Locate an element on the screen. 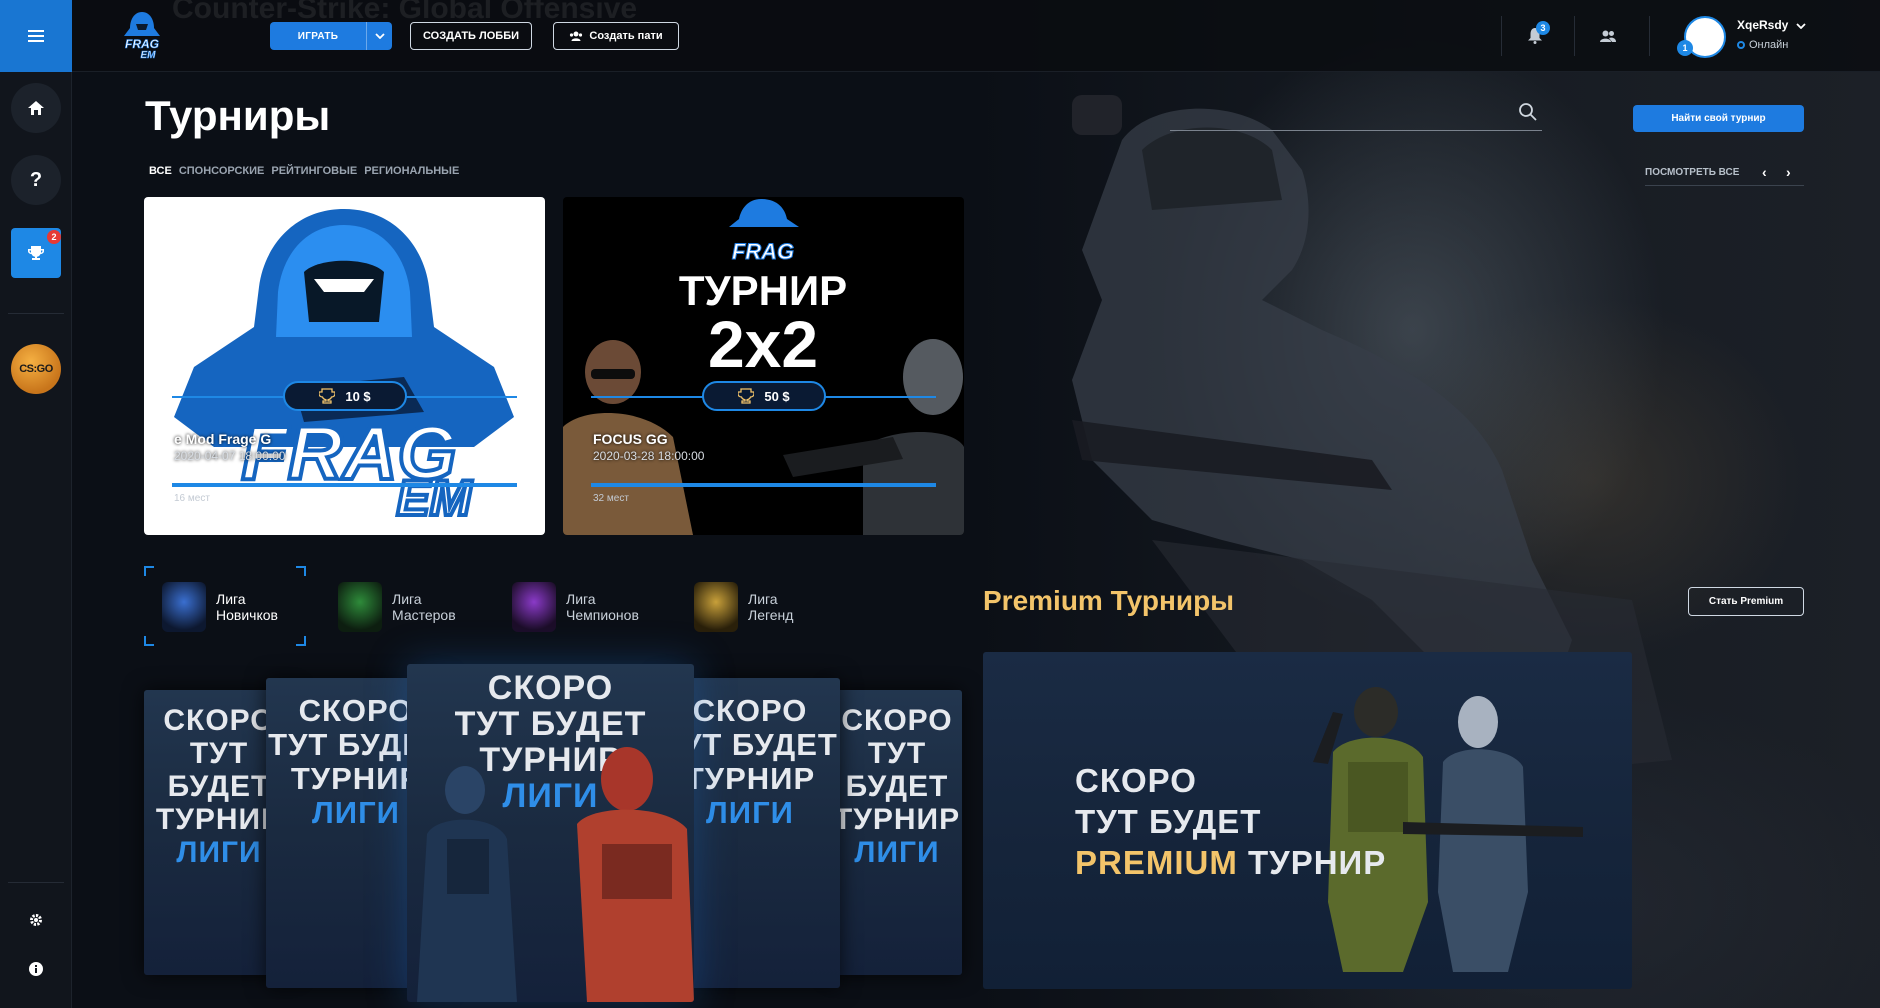 The height and width of the screenshot is (1008, 1880). info-icon is located at coordinates (36, 969).